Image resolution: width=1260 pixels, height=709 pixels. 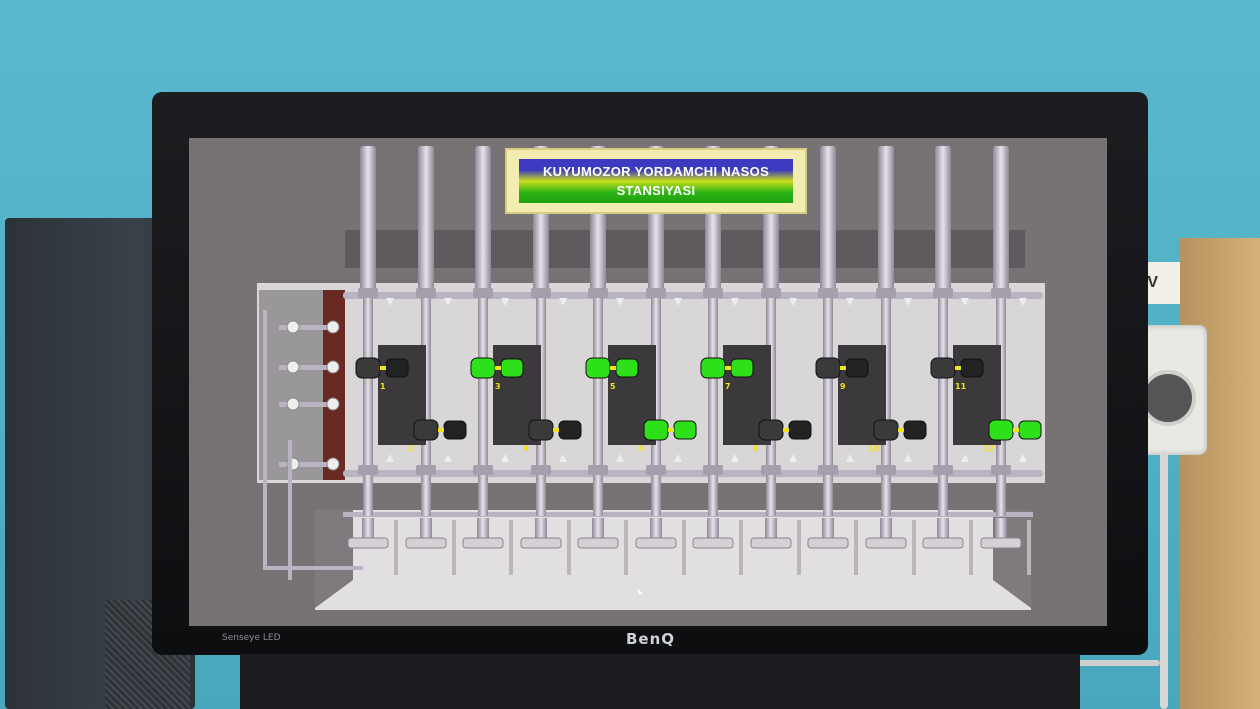 What do you see at coordinates (383, 386) in the screenshot?
I see `pump-1-label: 1` at bounding box center [383, 386].